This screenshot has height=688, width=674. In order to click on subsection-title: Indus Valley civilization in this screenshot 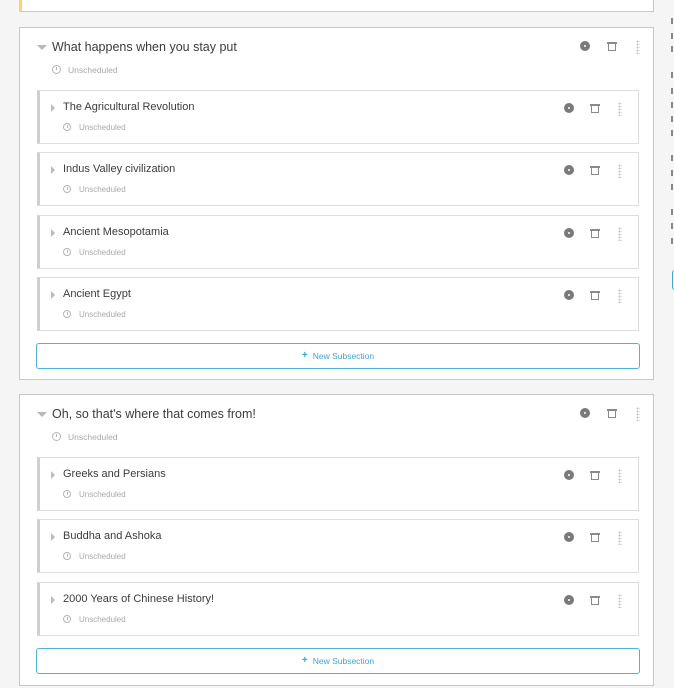, I will do `click(119, 169)`.